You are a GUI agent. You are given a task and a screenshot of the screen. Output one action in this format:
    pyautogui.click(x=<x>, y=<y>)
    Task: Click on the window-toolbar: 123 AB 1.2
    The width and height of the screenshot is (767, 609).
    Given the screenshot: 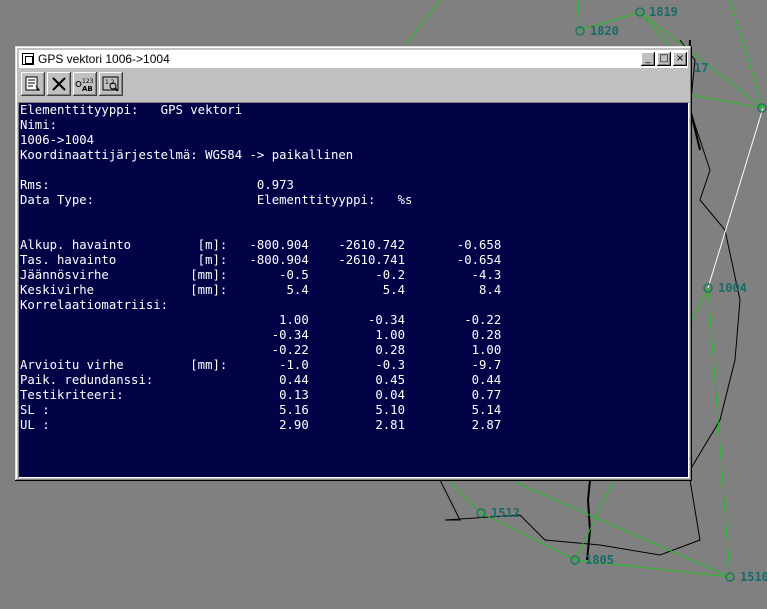 What is the action you would take?
    pyautogui.click(x=72, y=85)
    